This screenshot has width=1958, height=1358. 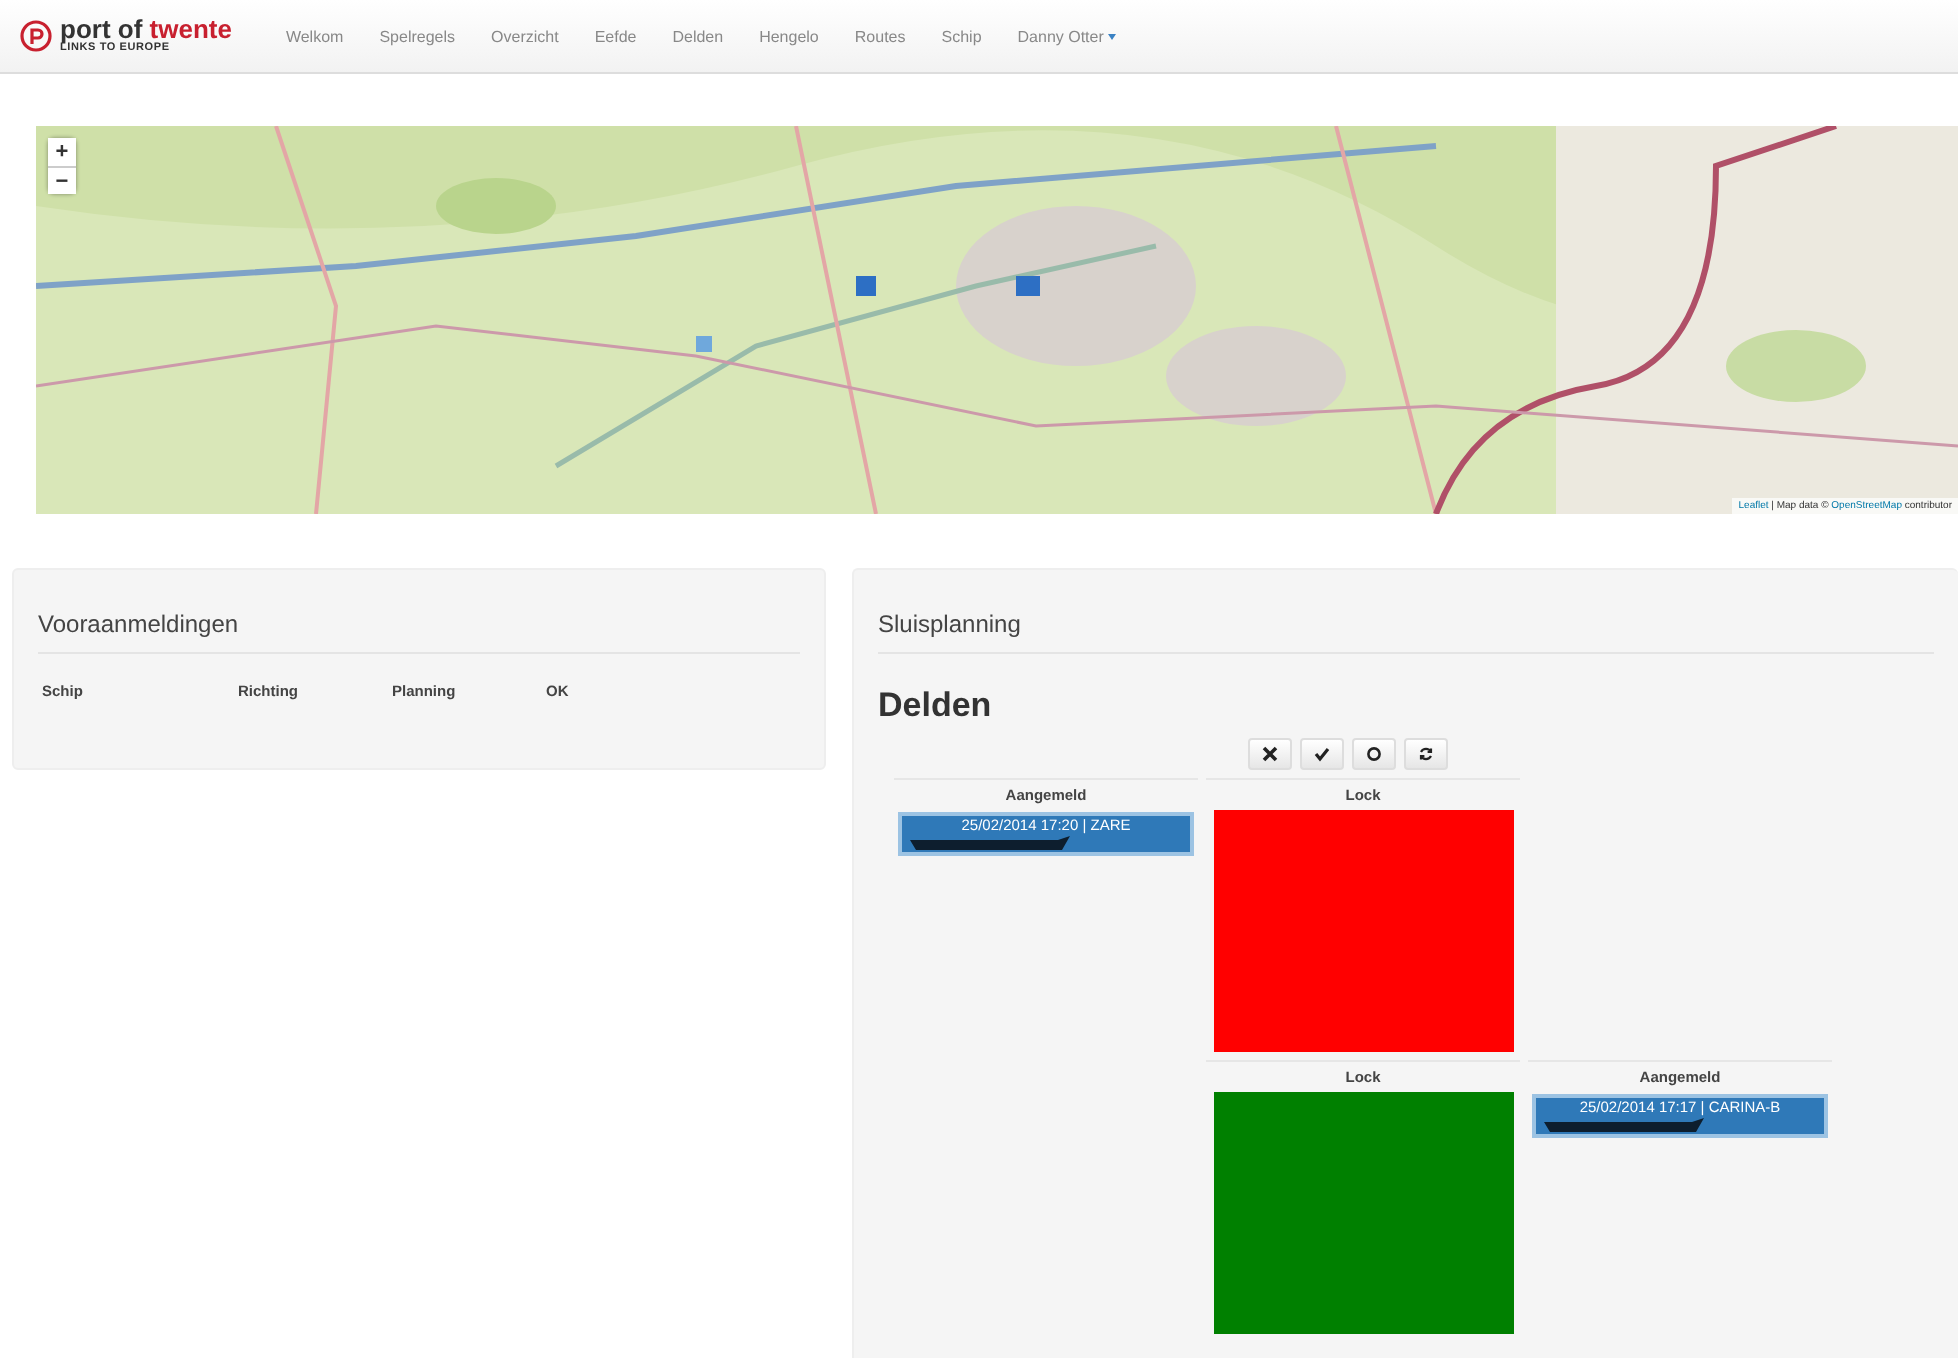 I want to click on nav-link: Schip, so click(x=961, y=36).